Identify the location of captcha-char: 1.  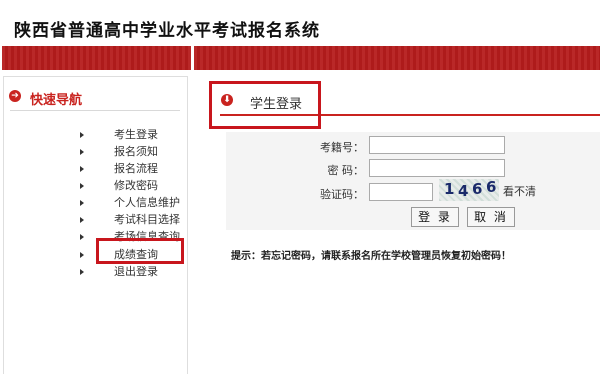
(450, 189).